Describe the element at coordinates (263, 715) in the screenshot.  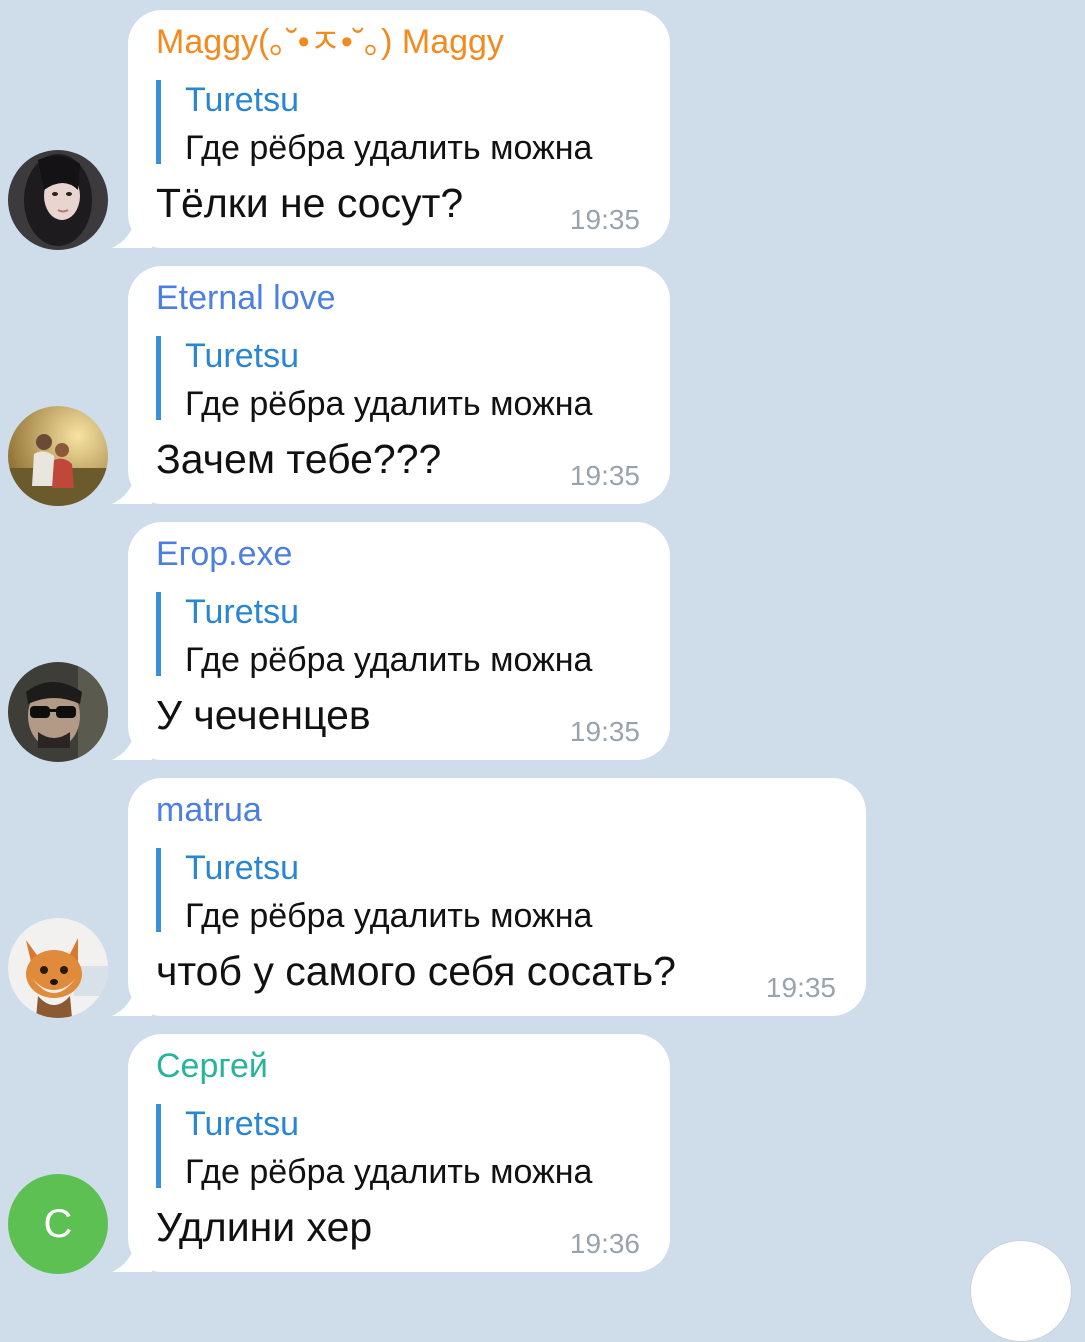
I see `message-text: У чеченцев` at that location.